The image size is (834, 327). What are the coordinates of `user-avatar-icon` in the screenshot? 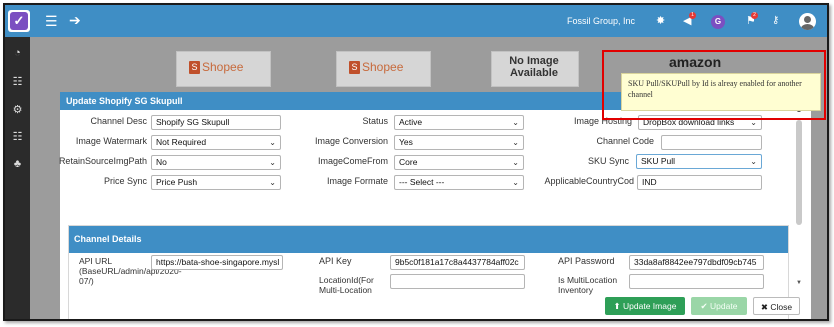 It's located at (807, 21).